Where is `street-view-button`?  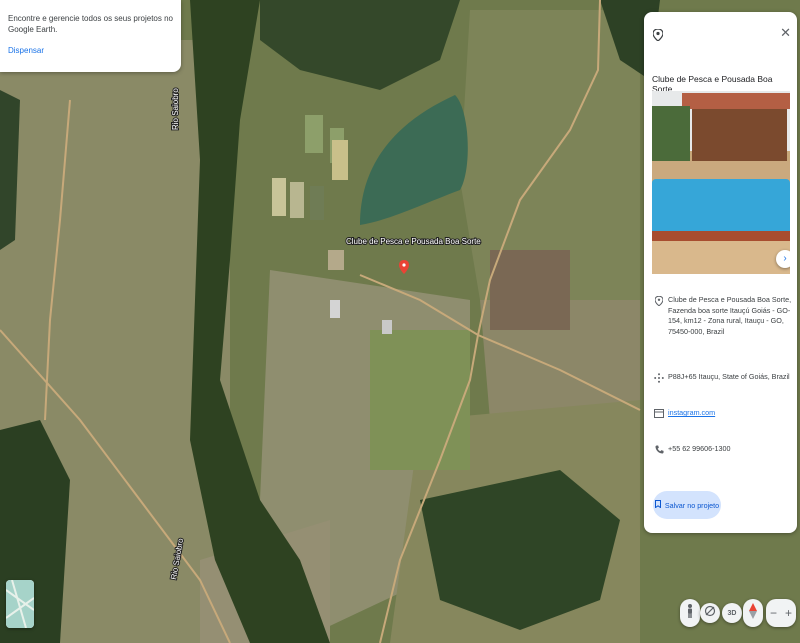 street-view-button is located at coordinates (690, 613).